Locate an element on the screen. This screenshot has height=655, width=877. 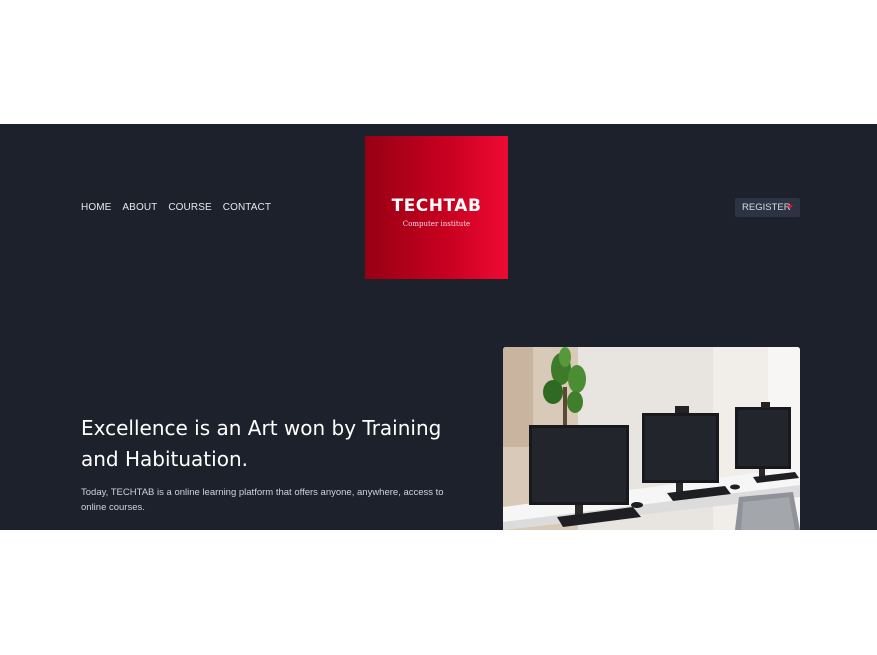
register-button: REGISTER is located at coordinates (767, 207).